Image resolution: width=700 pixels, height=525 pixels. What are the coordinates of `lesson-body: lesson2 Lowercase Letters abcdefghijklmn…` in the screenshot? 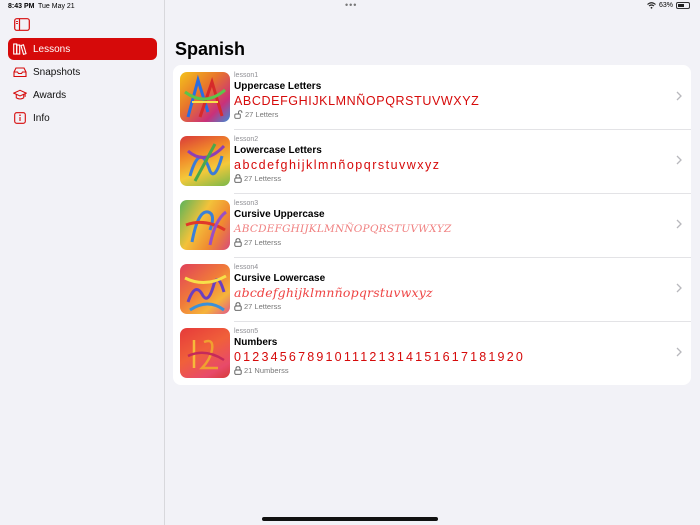 It's located at (462, 161).